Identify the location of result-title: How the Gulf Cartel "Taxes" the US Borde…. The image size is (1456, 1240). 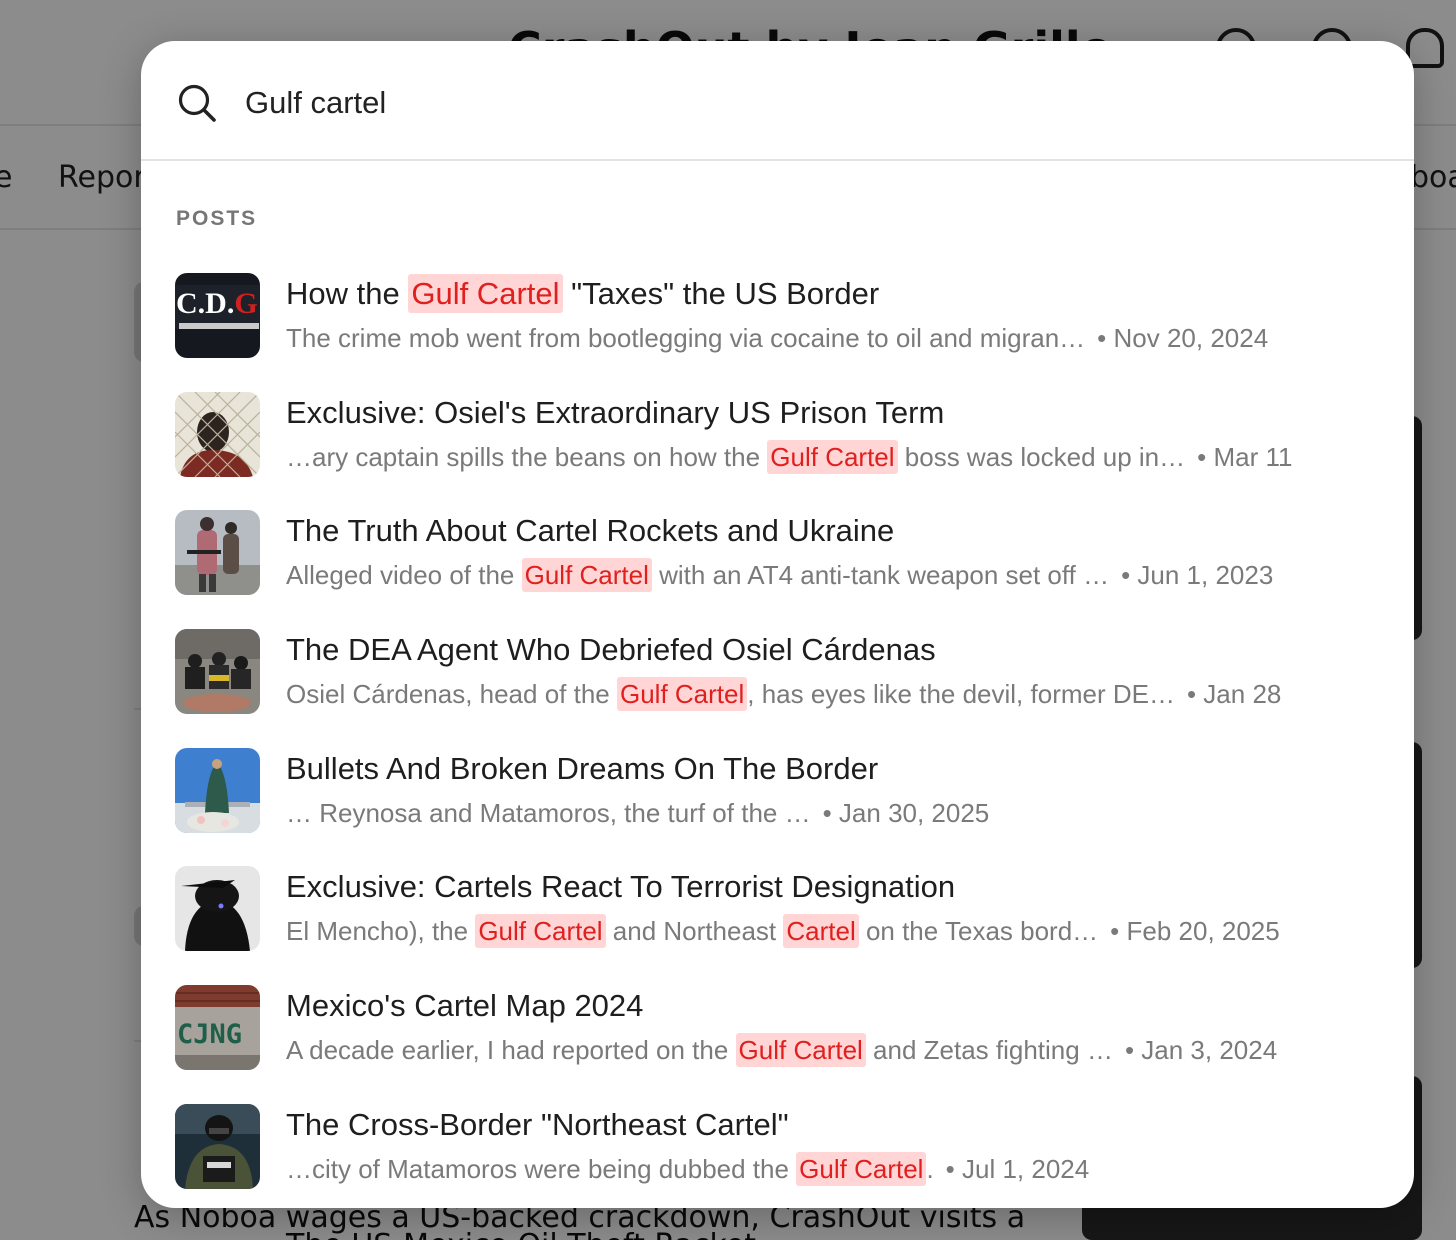
(833, 294).